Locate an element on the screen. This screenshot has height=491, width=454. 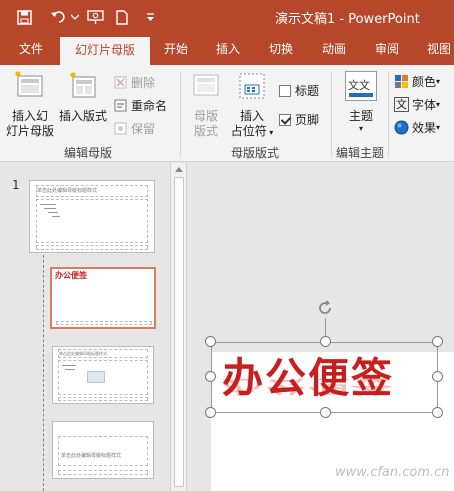
insert-placeholder-label-line2: 占位符 is located at coordinates (248, 131).